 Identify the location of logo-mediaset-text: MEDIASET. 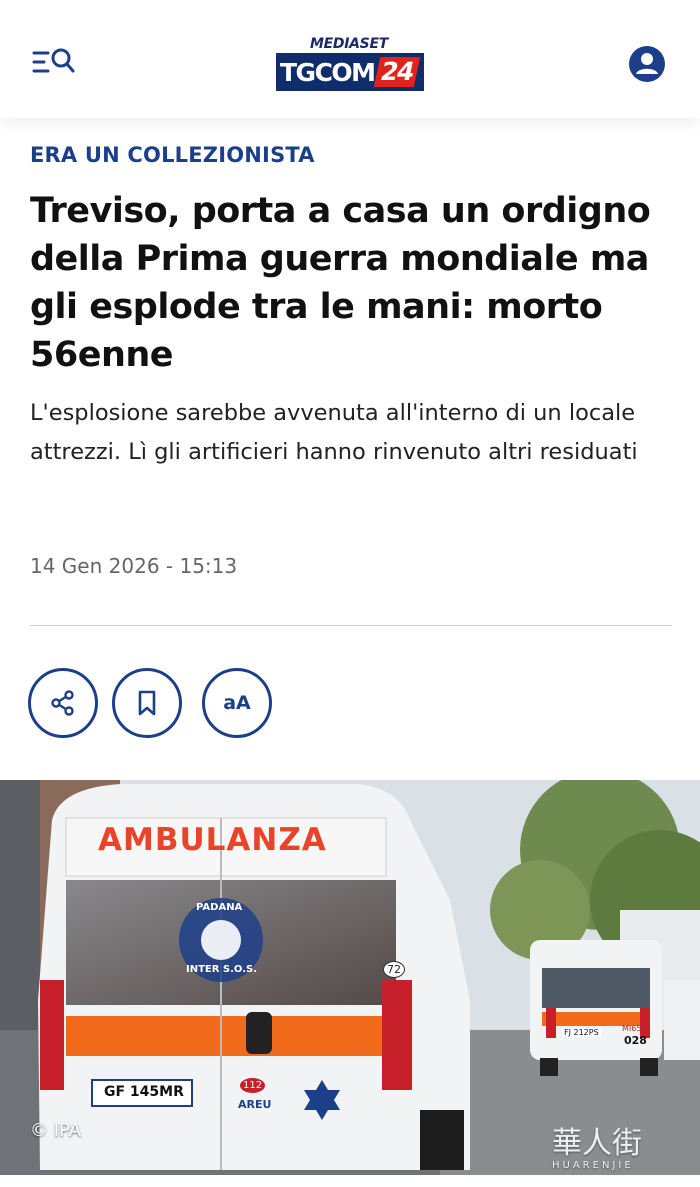
(349, 44).